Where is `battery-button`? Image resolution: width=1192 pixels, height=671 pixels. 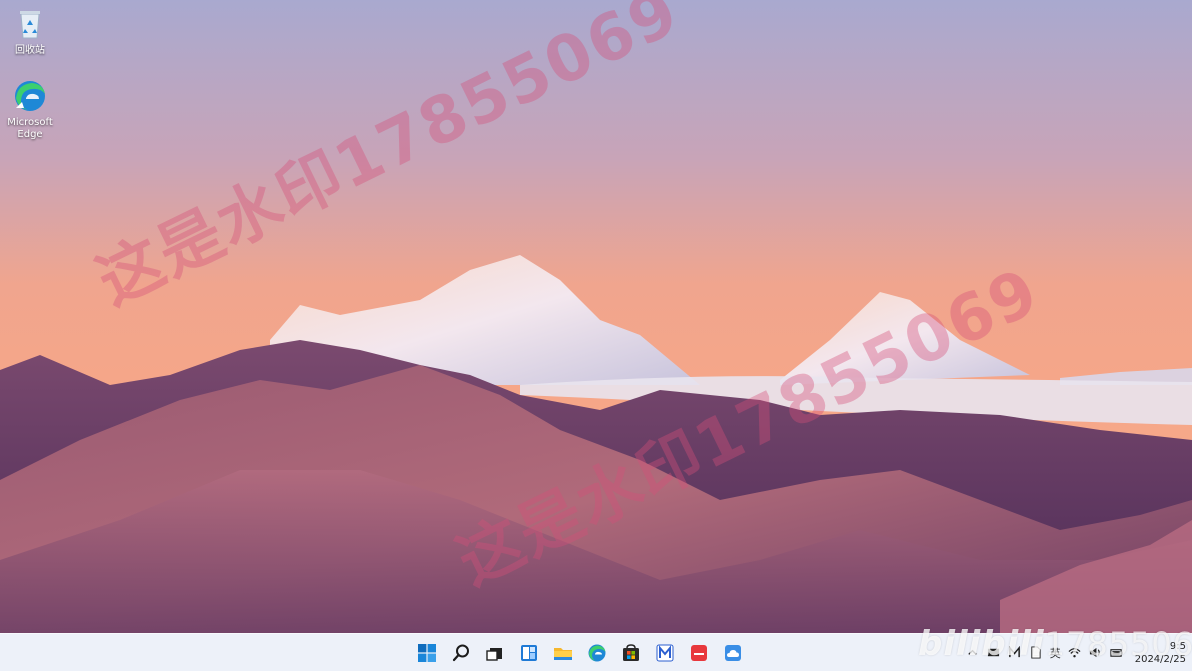
battery-button is located at coordinates (1117, 653).